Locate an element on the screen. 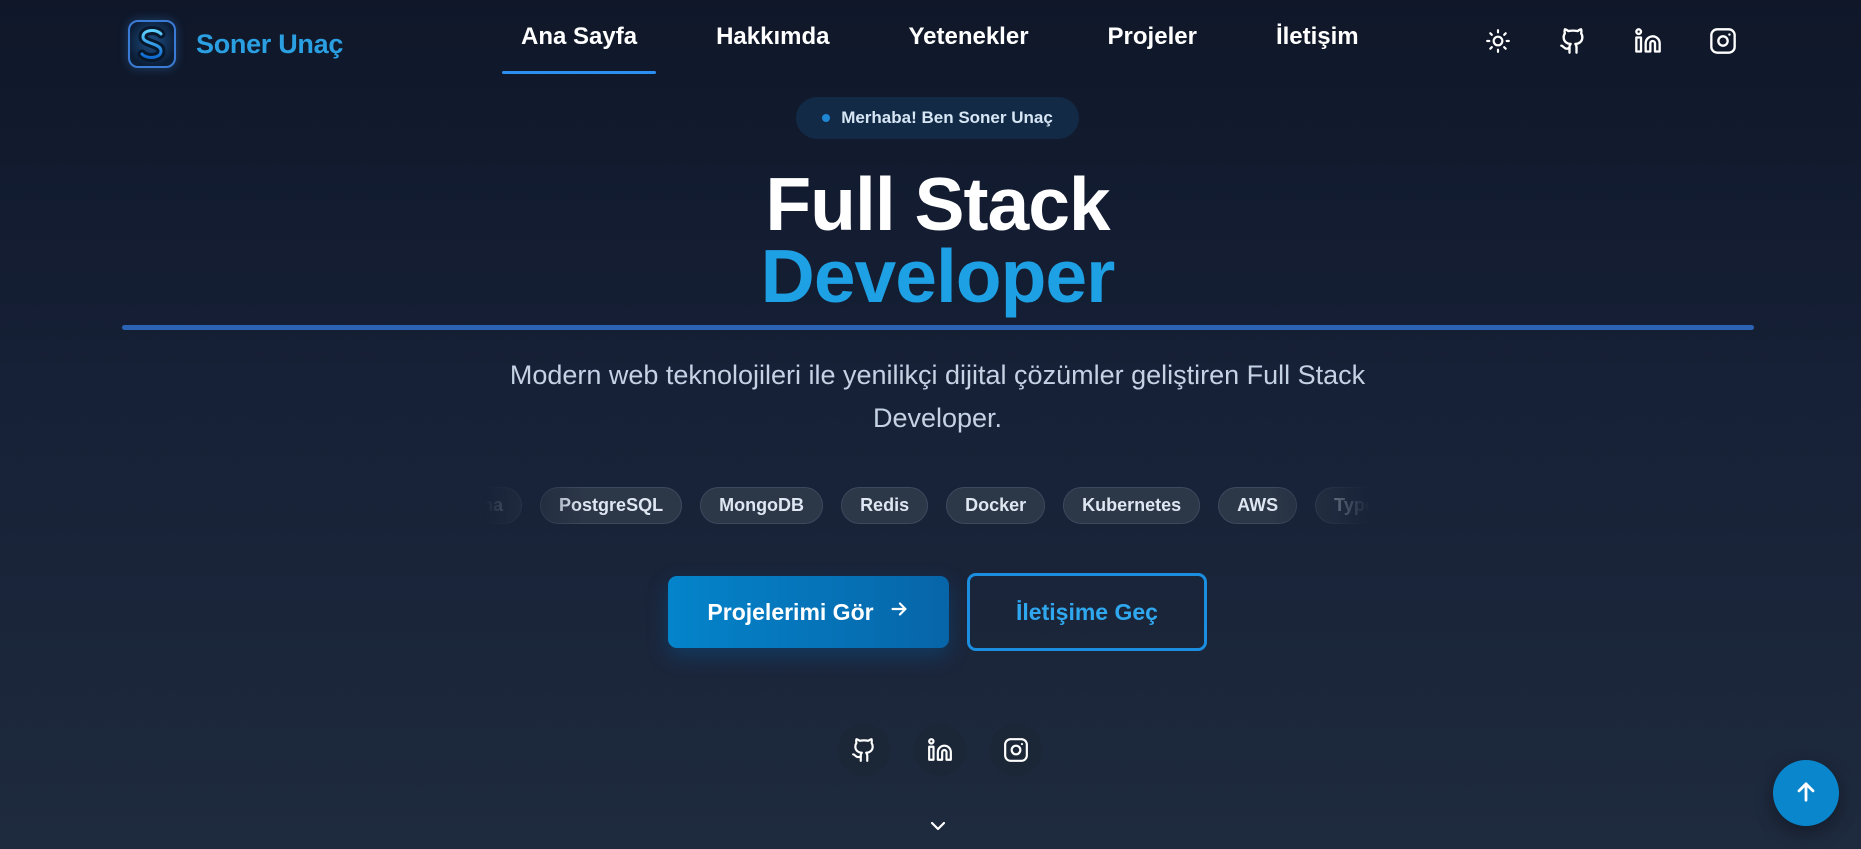  view-projects-button: Projelerimi Gör is located at coordinates (808, 612).